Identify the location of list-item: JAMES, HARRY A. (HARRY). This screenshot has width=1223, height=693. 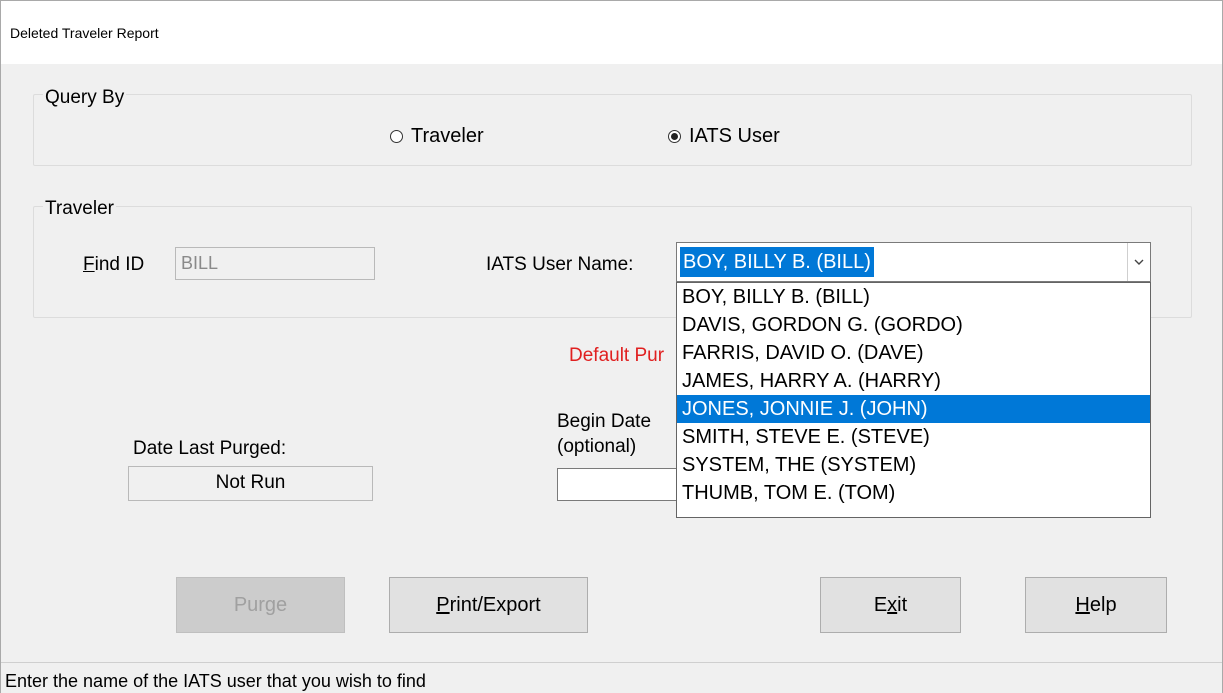
(913, 381).